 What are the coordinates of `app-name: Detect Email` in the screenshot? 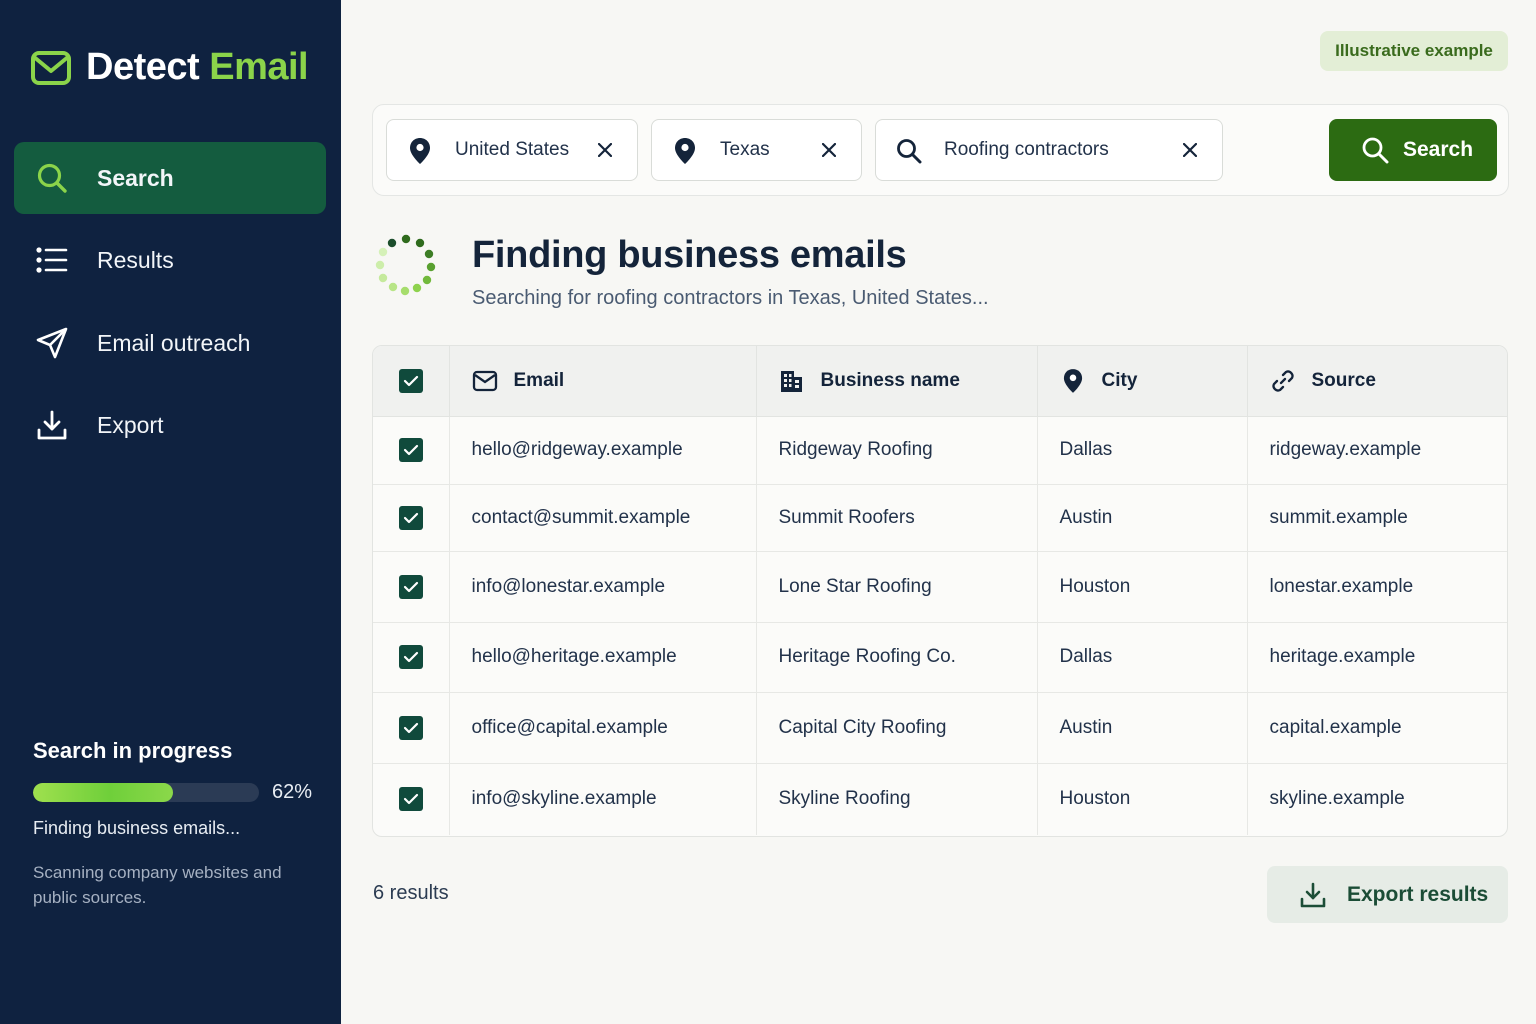 It's located at (197, 67).